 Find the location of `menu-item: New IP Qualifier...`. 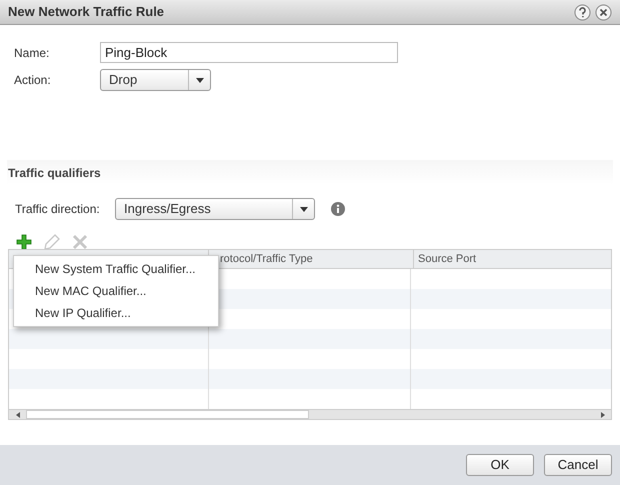

menu-item: New IP Qualifier... is located at coordinates (116, 313).